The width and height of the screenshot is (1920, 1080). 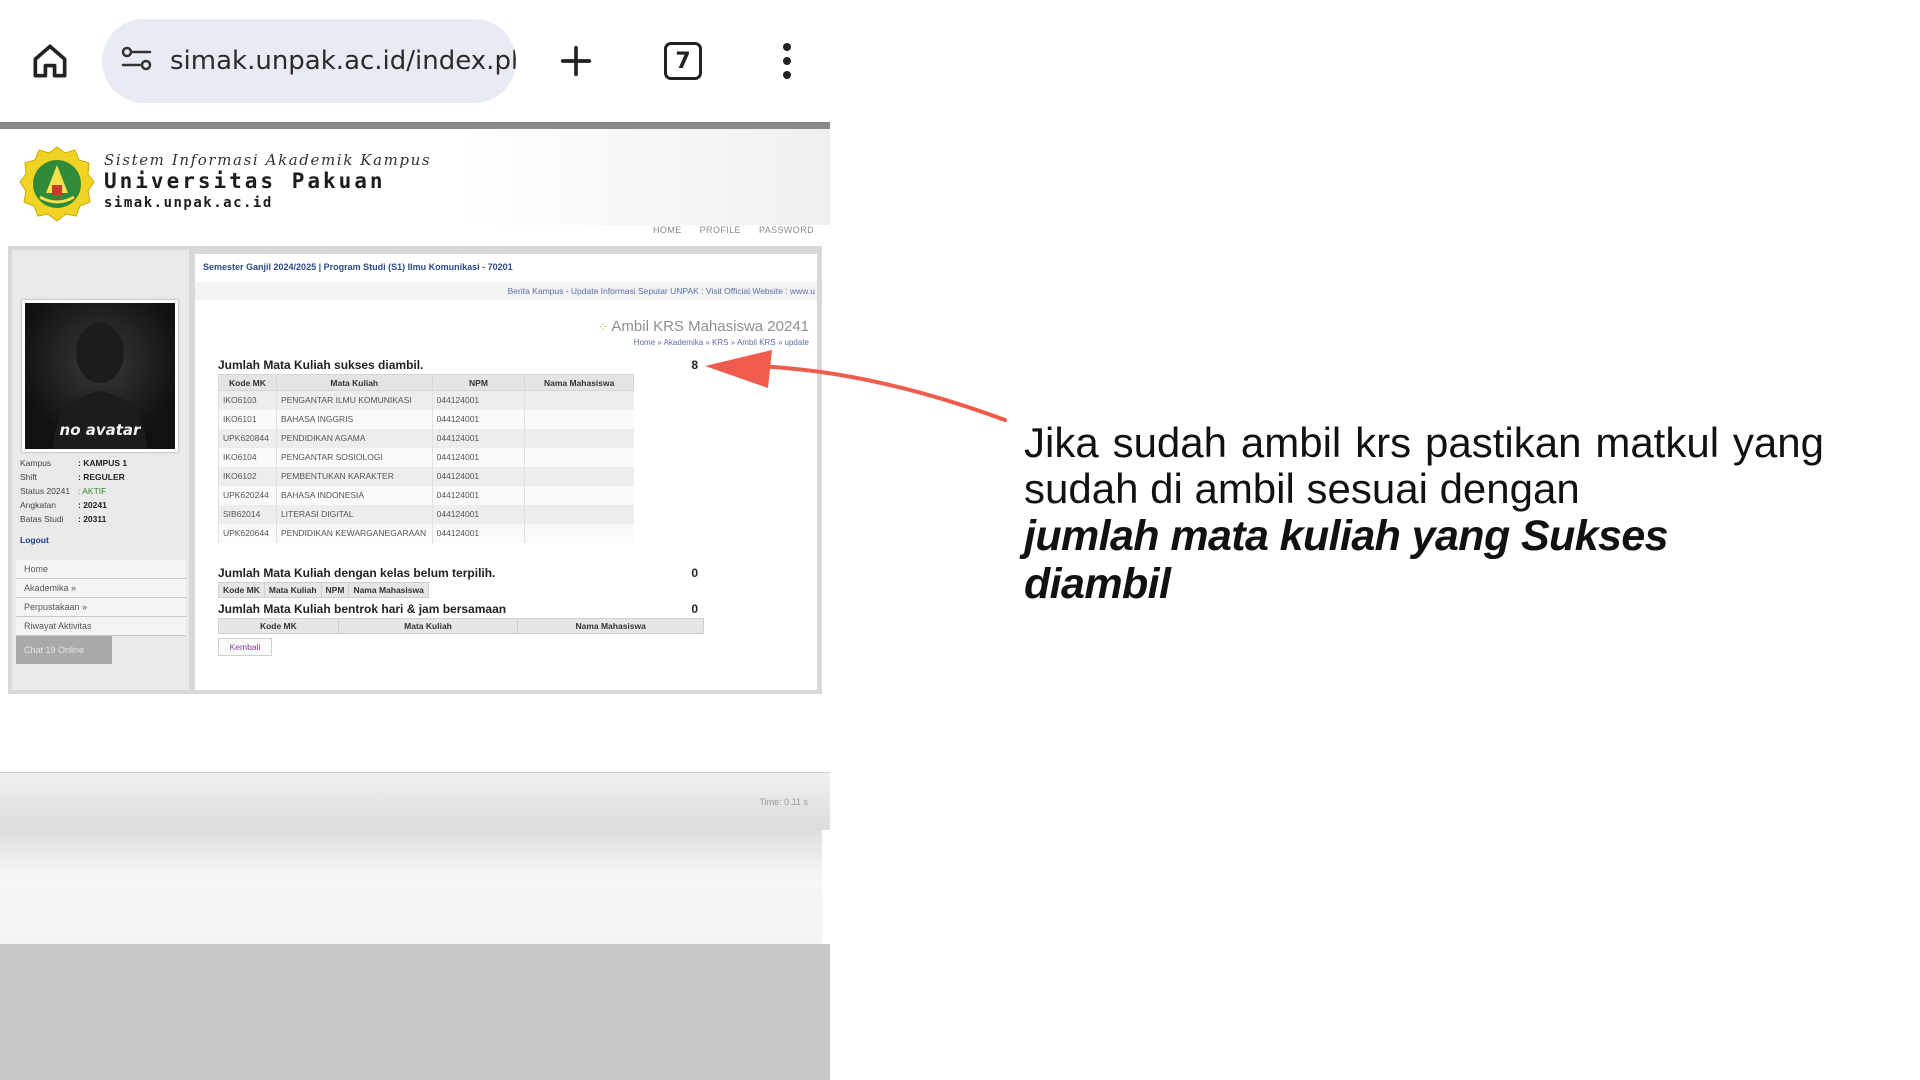 What do you see at coordinates (101, 569) in the screenshot?
I see `menu-item-home: Home` at bounding box center [101, 569].